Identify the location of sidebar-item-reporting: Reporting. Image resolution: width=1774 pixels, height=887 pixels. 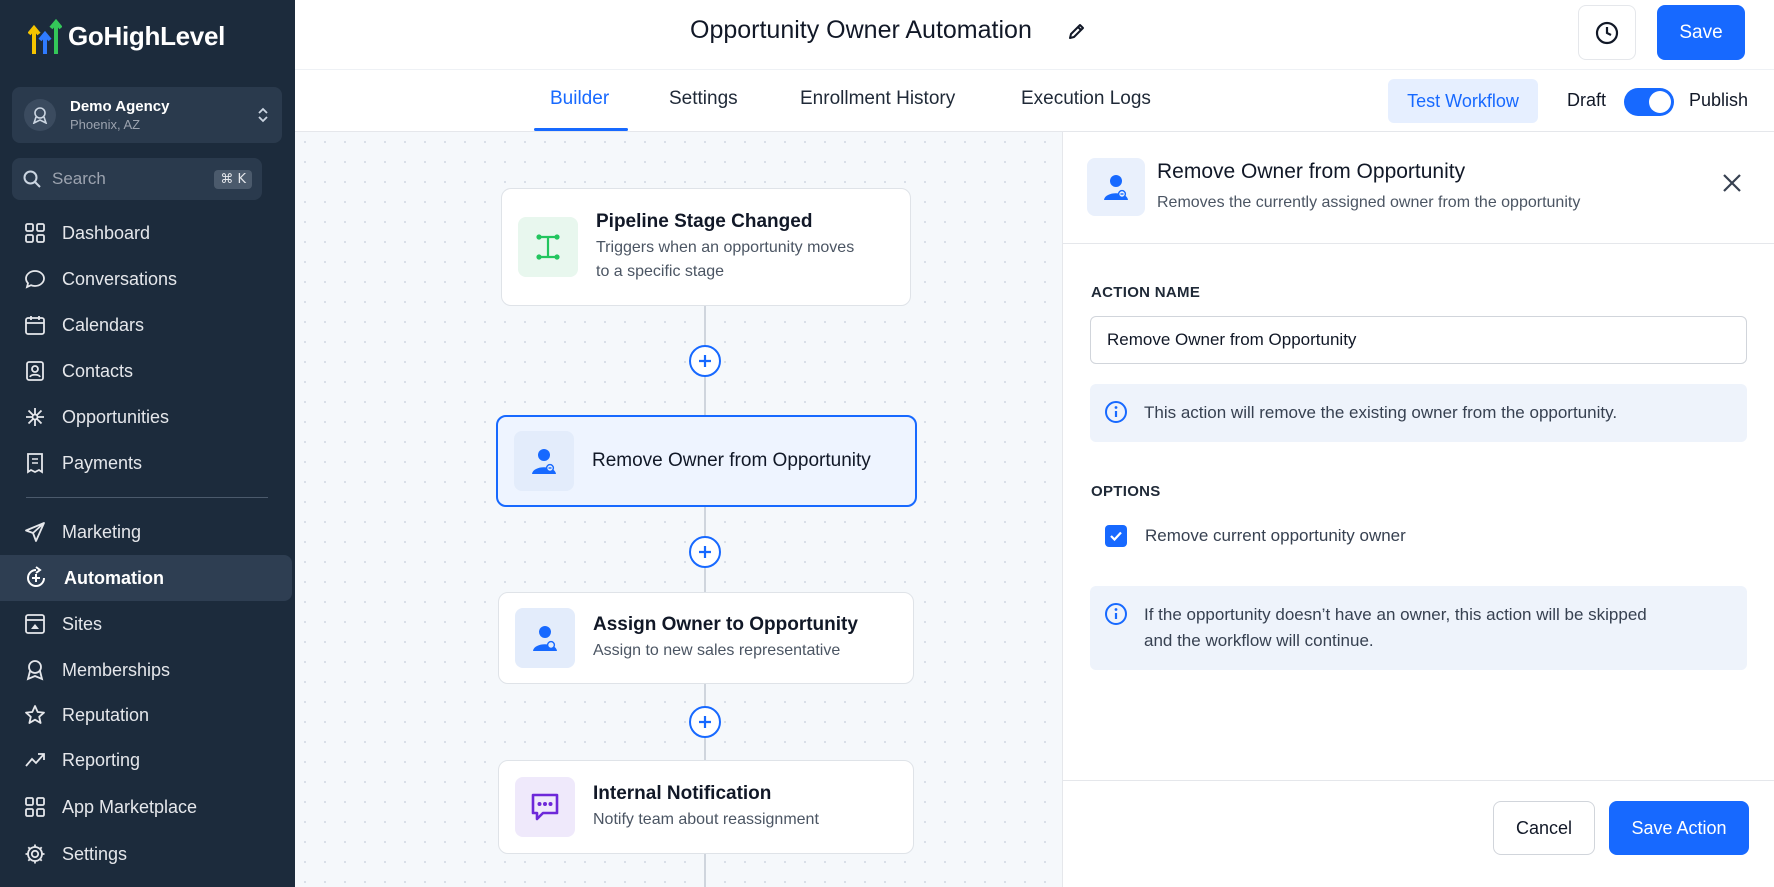
(146, 760).